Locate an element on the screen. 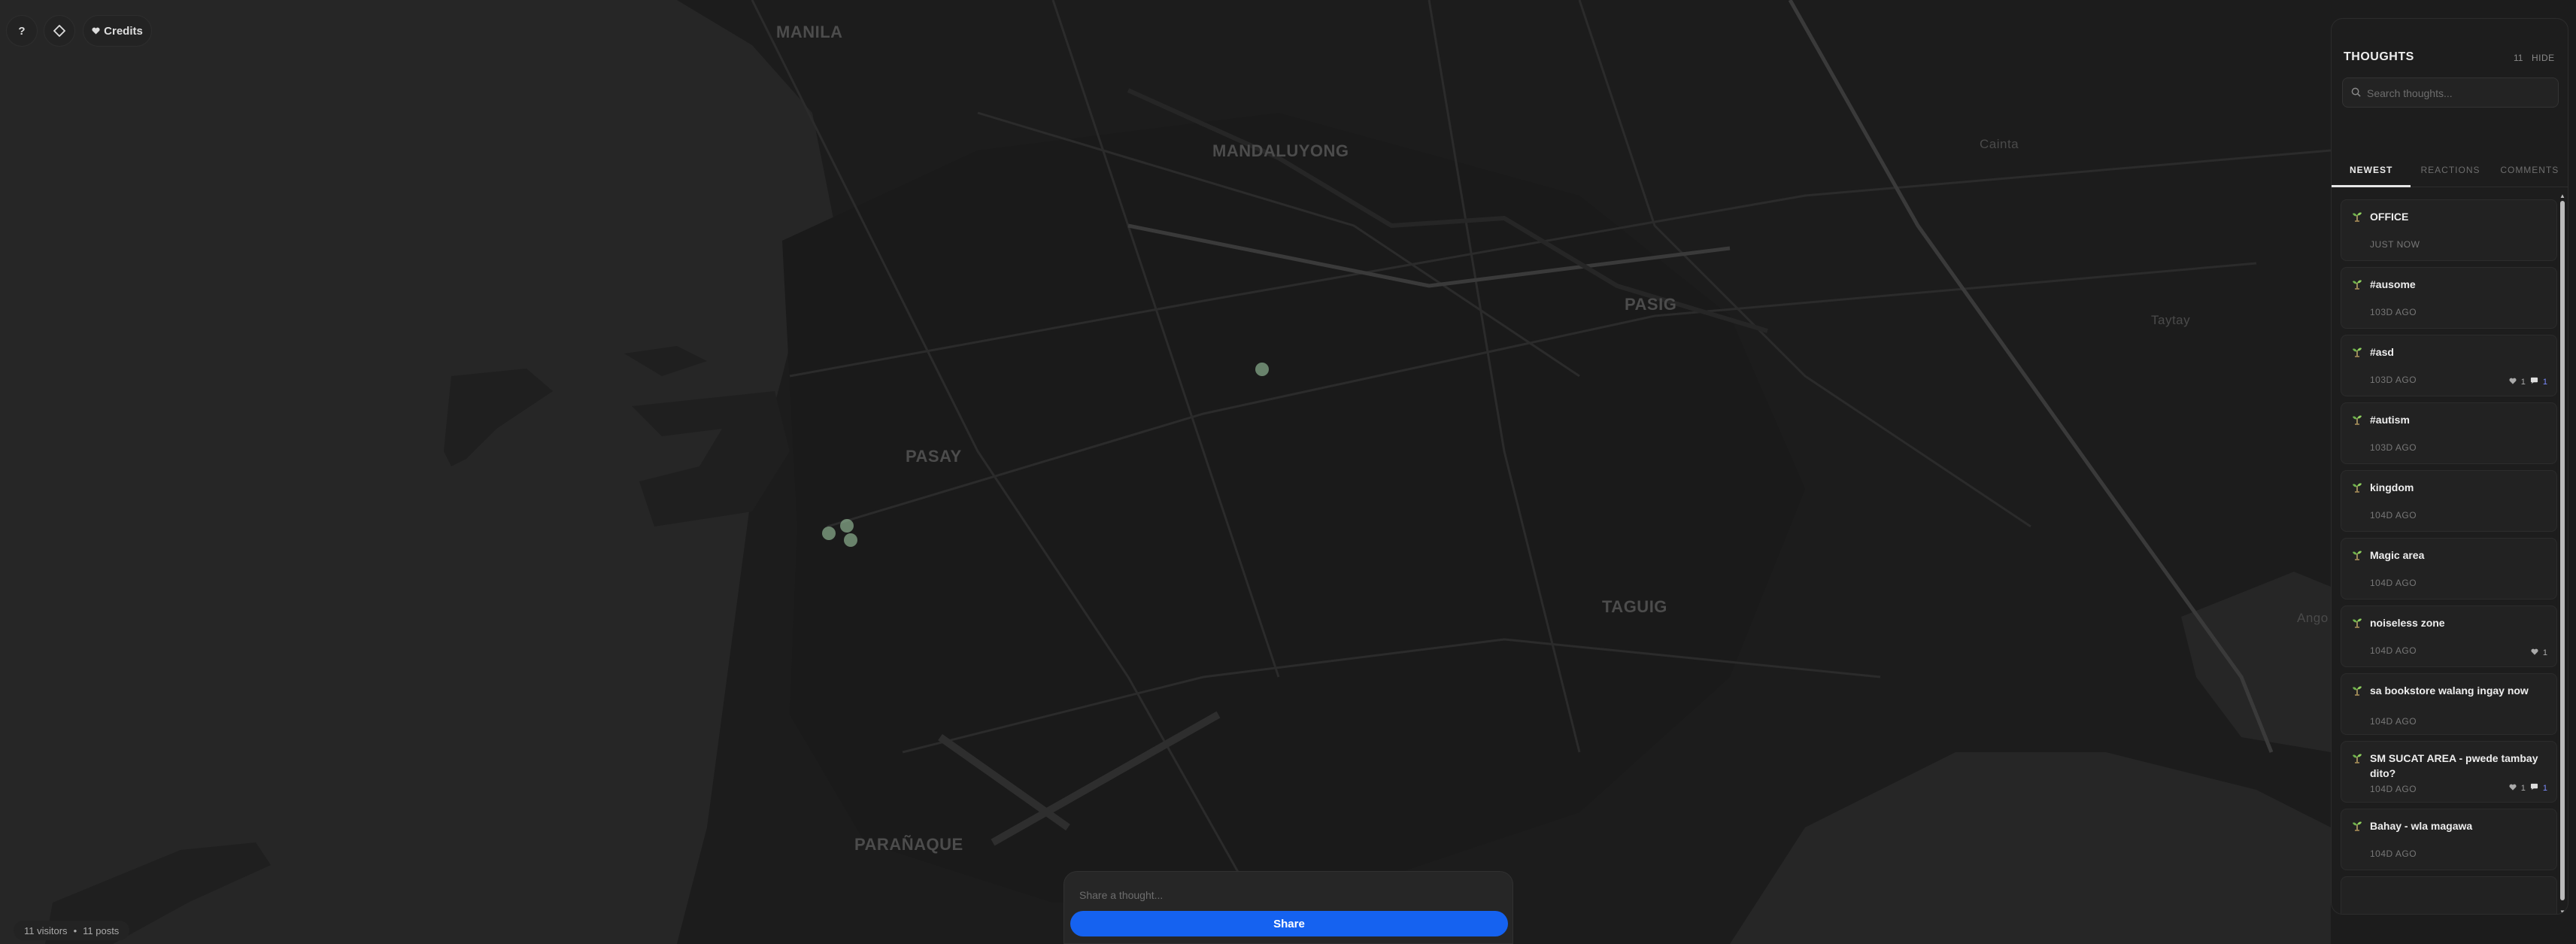 The width and height of the screenshot is (2576, 944). thought-time: JUST NOW is located at coordinates (2395, 244).